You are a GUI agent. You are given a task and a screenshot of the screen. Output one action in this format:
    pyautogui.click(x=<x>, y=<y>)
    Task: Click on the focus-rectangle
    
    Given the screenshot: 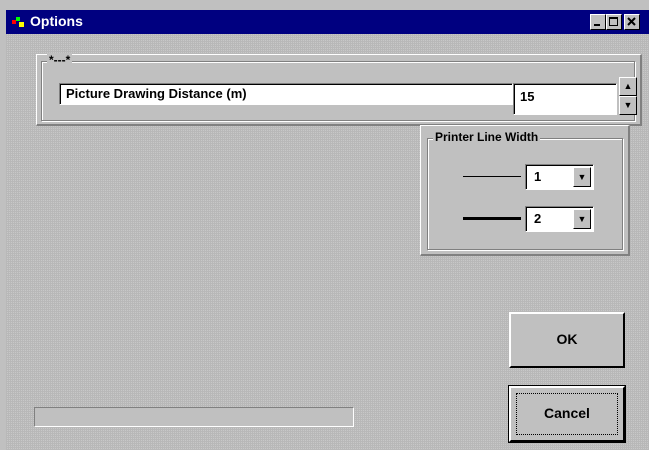 What is the action you would take?
    pyautogui.click(x=567, y=414)
    